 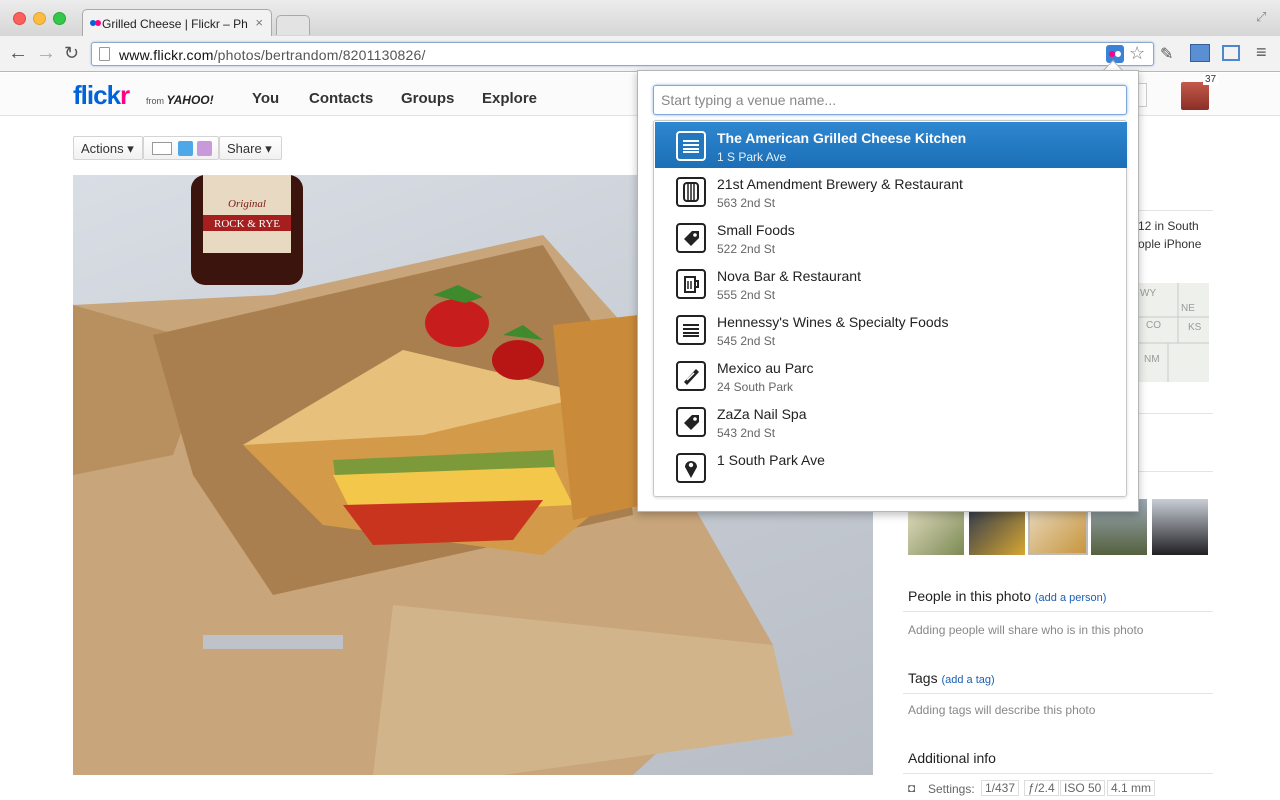 What do you see at coordinates (104, 54) in the screenshot?
I see `page-icon` at bounding box center [104, 54].